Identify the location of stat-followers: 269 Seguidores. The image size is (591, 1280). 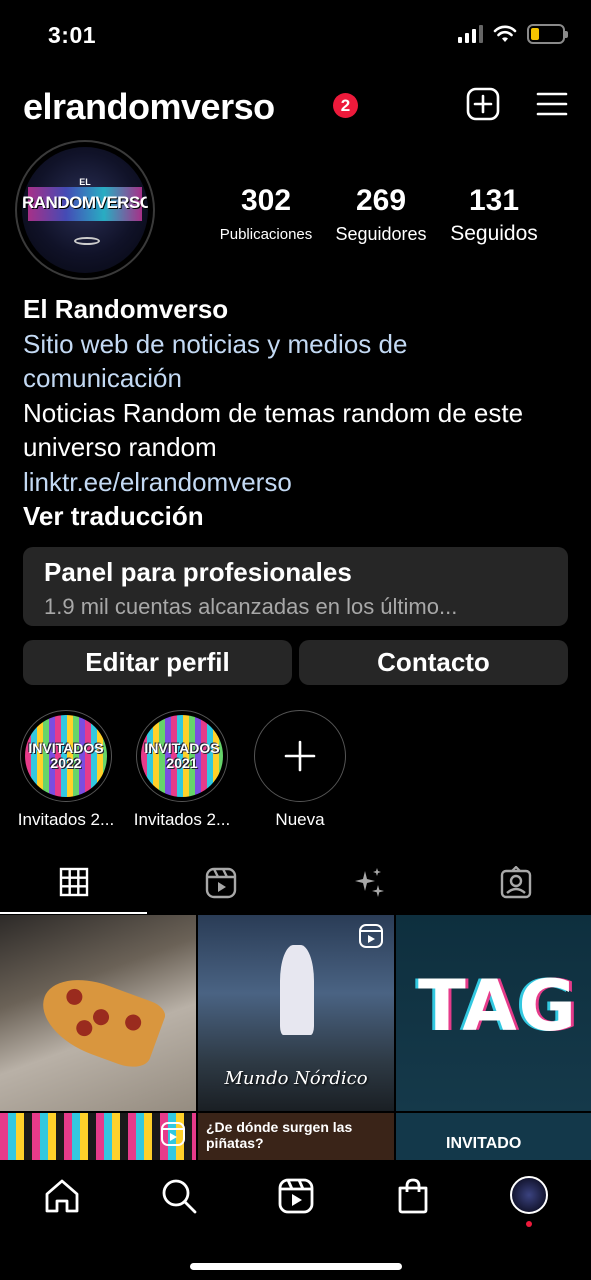
(381, 214).